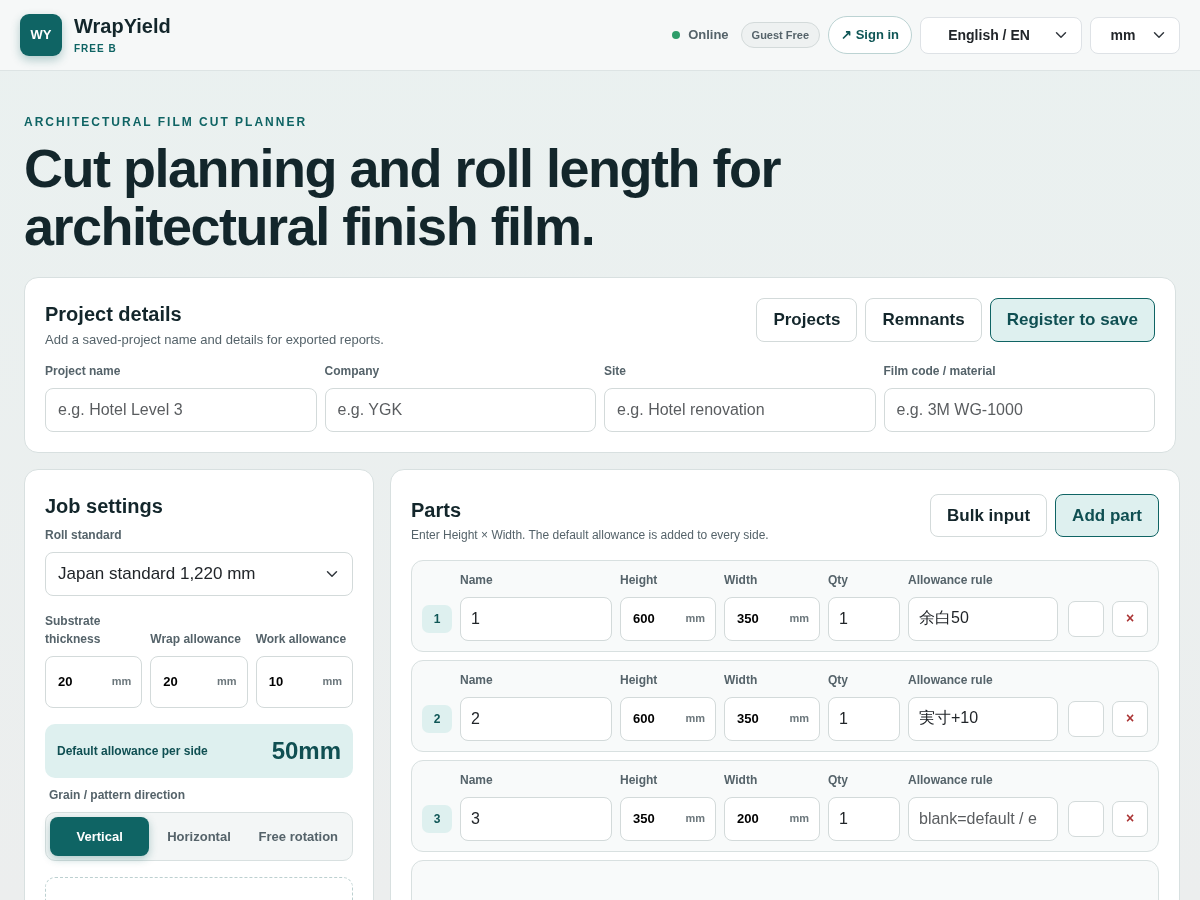  What do you see at coordinates (989, 515) in the screenshot?
I see `action-button: Bulk input` at bounding box center [989, 515].